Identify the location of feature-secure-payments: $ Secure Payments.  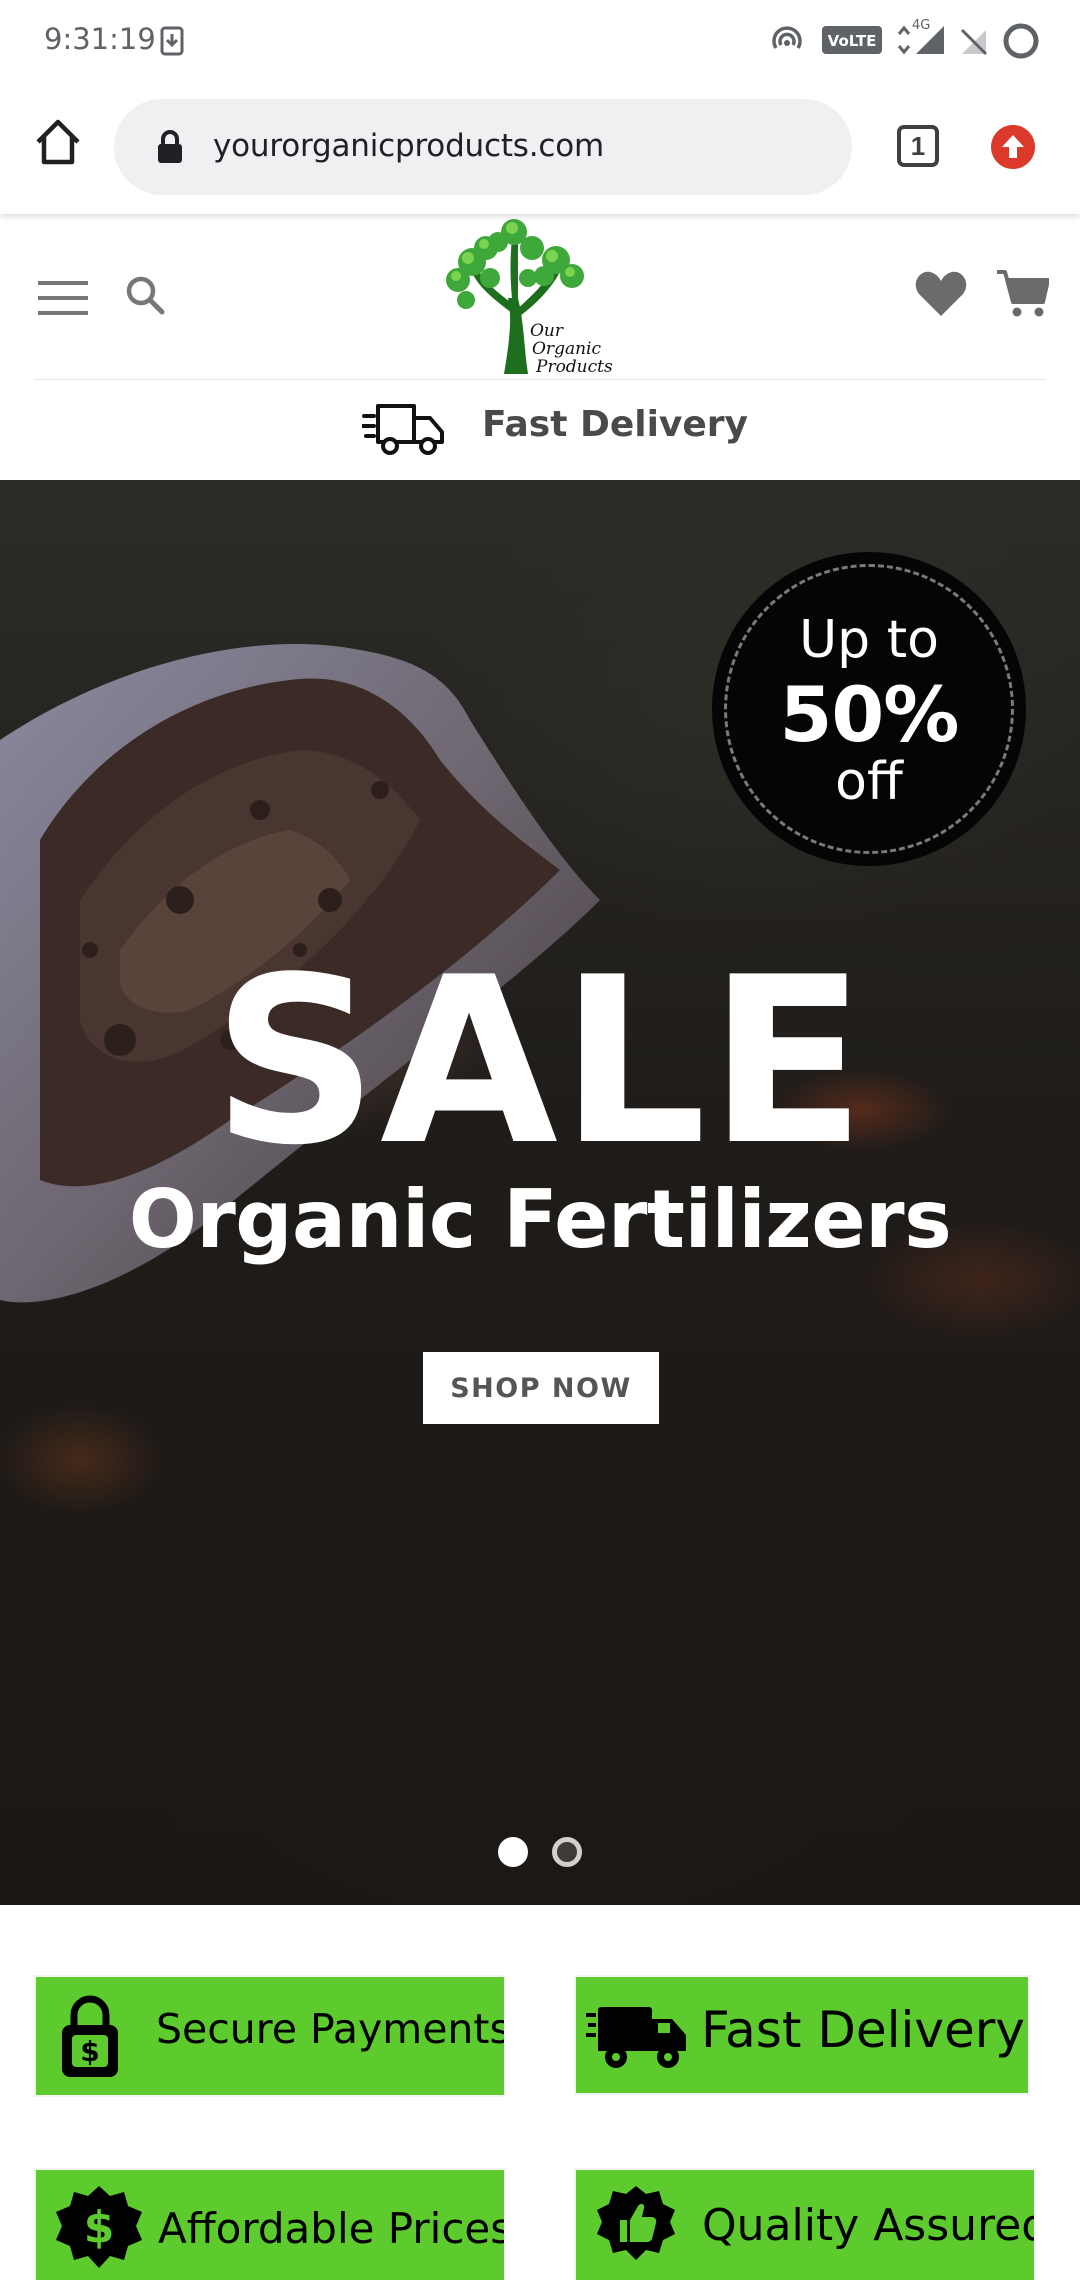
(270, 2036).